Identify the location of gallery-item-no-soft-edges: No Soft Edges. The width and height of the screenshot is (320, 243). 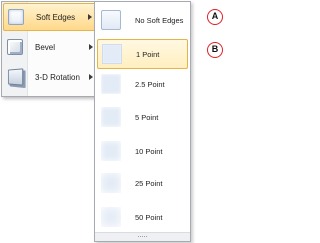
(142, 21).